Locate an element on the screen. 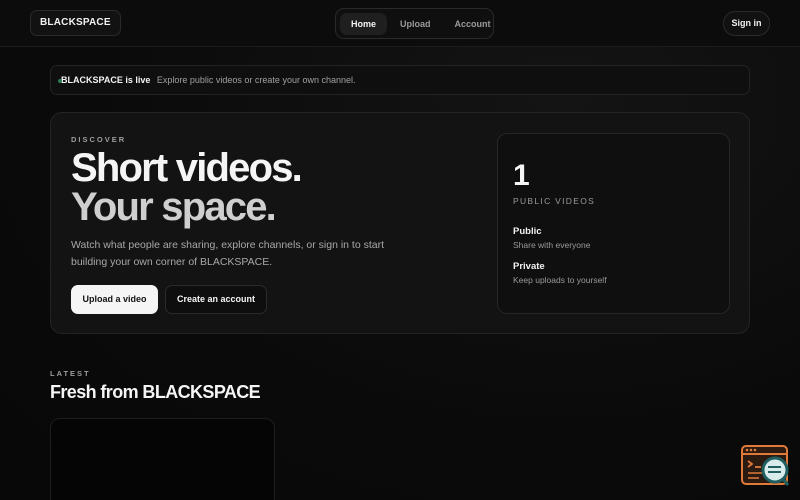 The height and width of the screenshot is (500, 800). visibility-private-title: Private is located at coordinates (529, 266).